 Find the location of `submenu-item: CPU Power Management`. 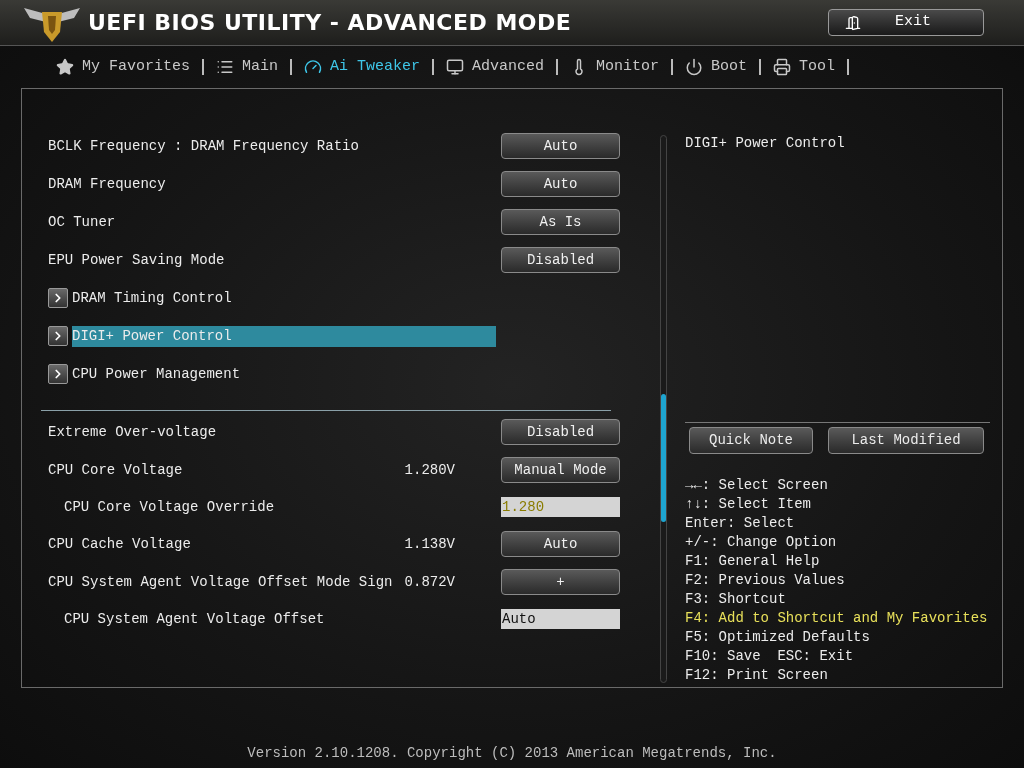

submenu-item: CPU Power Management is located at coordinates (284, 374).